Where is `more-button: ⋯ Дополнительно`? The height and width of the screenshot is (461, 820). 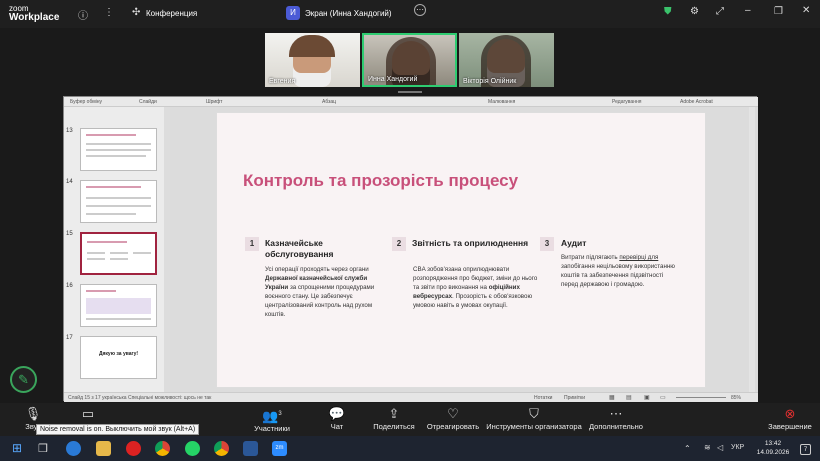
more-button: ⋯ Дополнительно is located at coordinates (616, 418).